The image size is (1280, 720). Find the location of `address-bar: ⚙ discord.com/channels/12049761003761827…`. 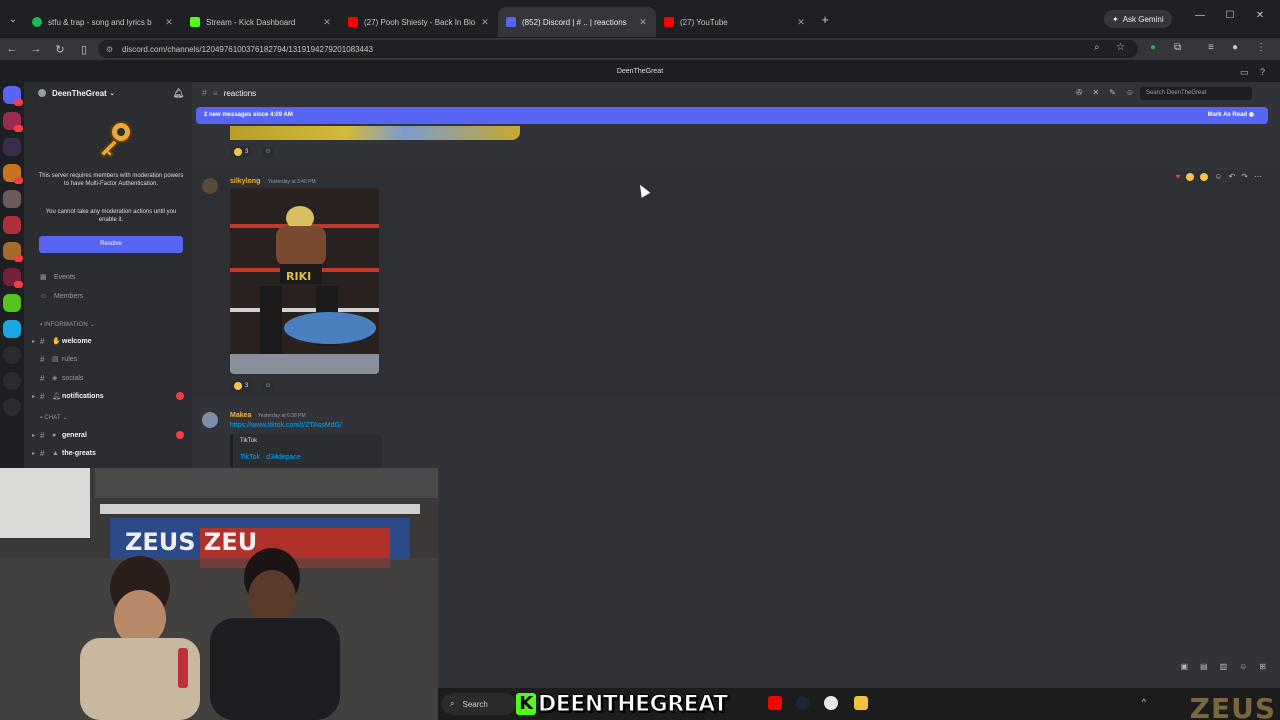

address-bar: ⚙ discord.com/channels/12049761003761827… is located at coordinates (618, 49).